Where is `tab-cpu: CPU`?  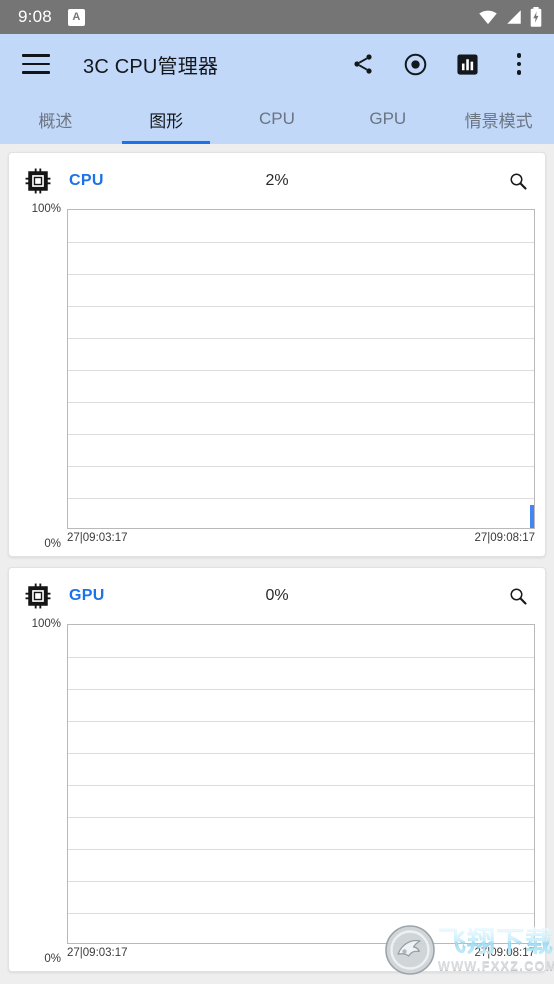
tab-cpu: CPU is located at coordinates (277, 119).